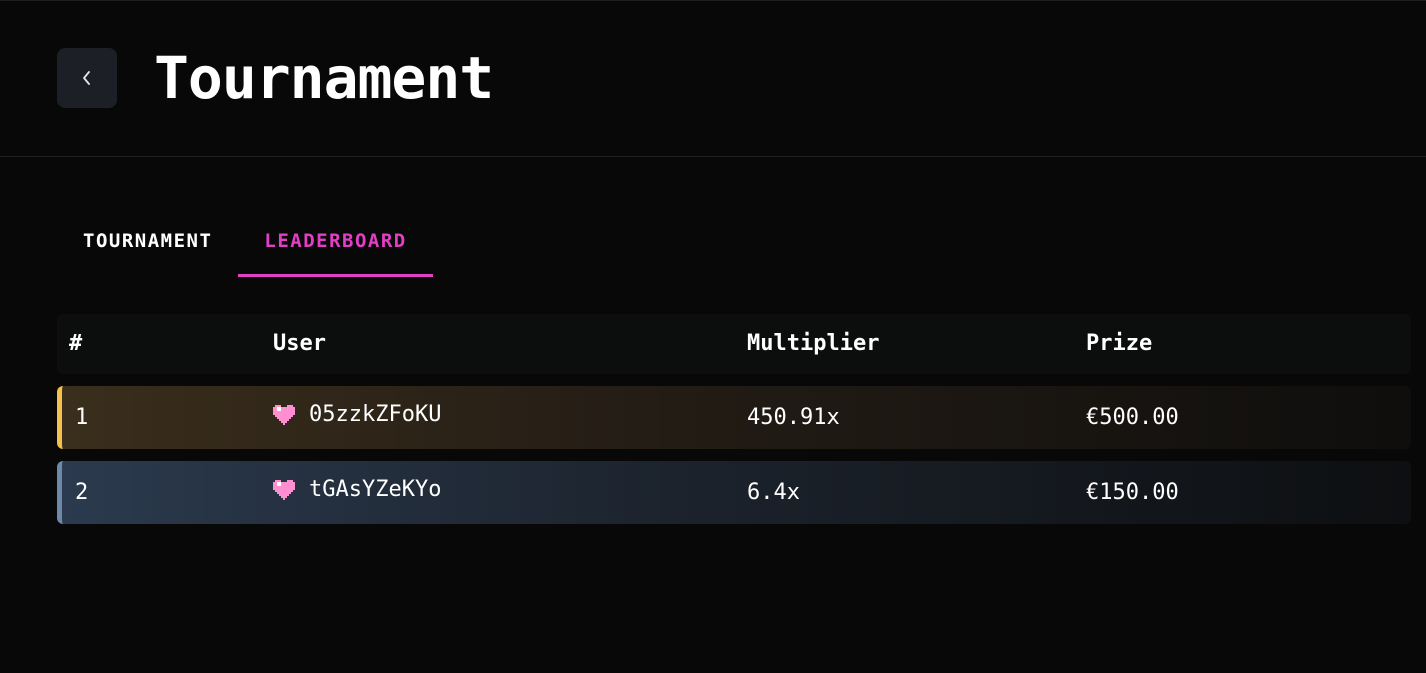 This screenshot has width=1426, height=673. I want to click on tab-leaderboard: LEADERBOARD, so click(335, 245).